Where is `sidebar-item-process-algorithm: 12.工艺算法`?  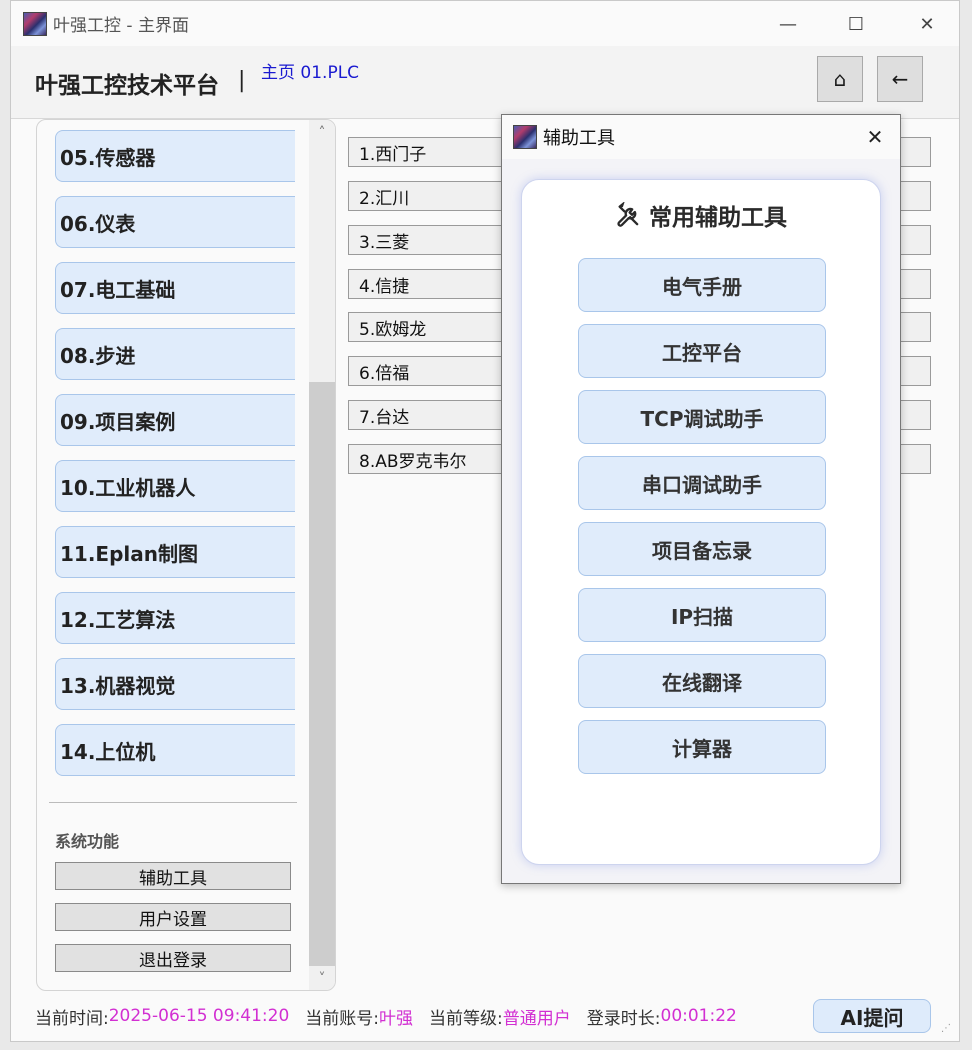 sidebar-item-process-algorithm: 12.工艺算法 is located at coordinates (175, 618).